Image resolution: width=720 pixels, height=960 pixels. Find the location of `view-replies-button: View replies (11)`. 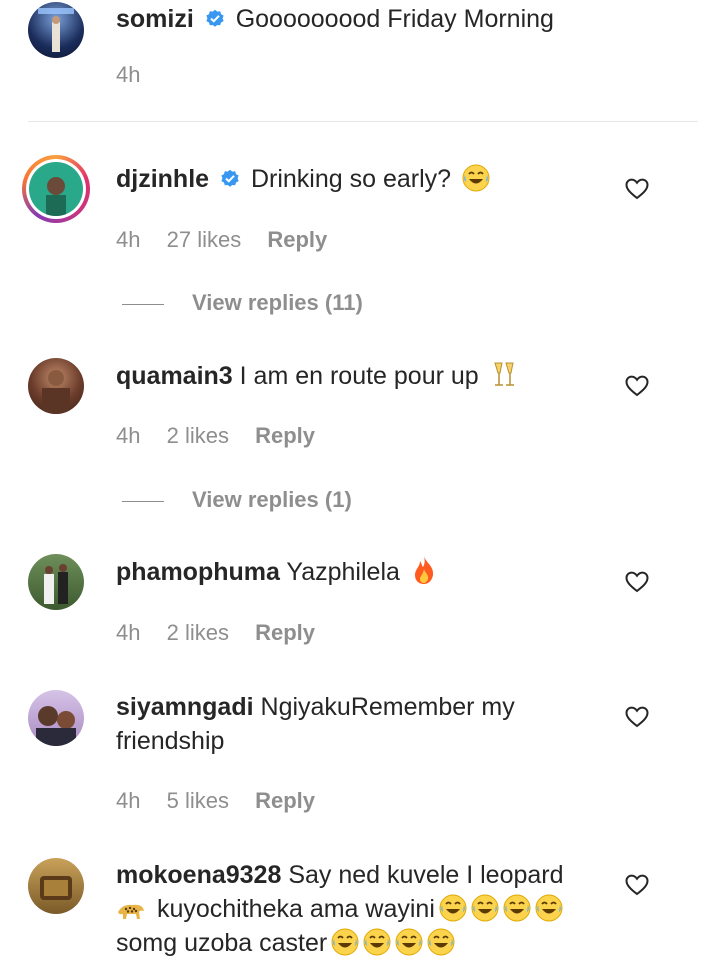

view-replies-button: View replies (11) is located at coordinates (242, 303).